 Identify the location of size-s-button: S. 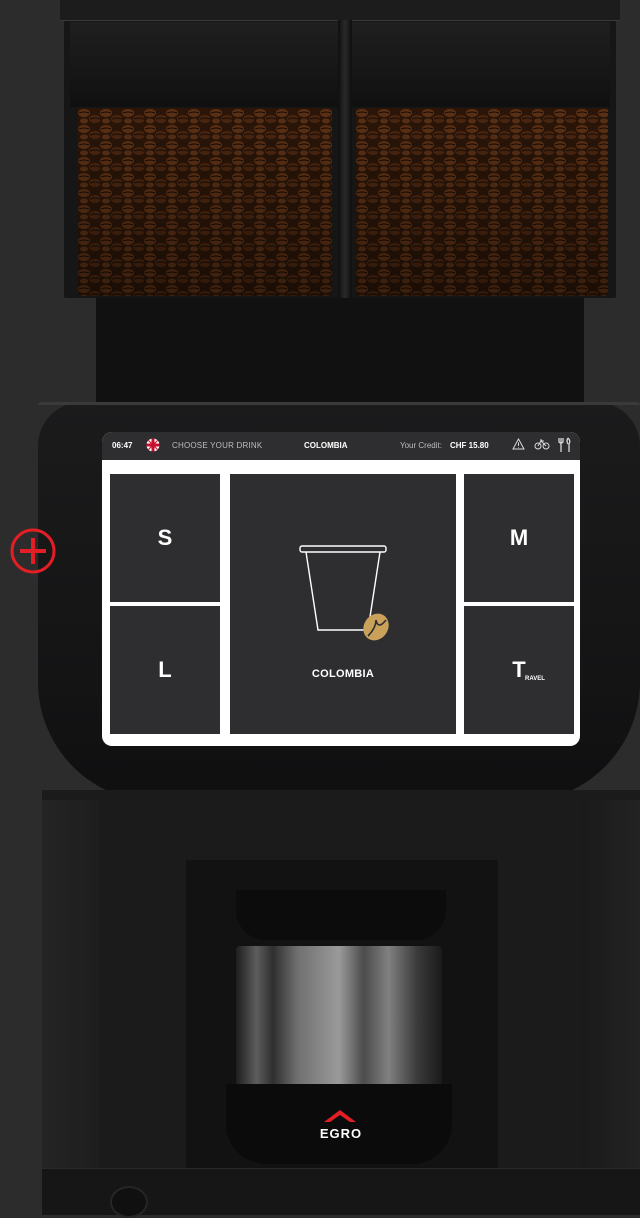
(165, 538).